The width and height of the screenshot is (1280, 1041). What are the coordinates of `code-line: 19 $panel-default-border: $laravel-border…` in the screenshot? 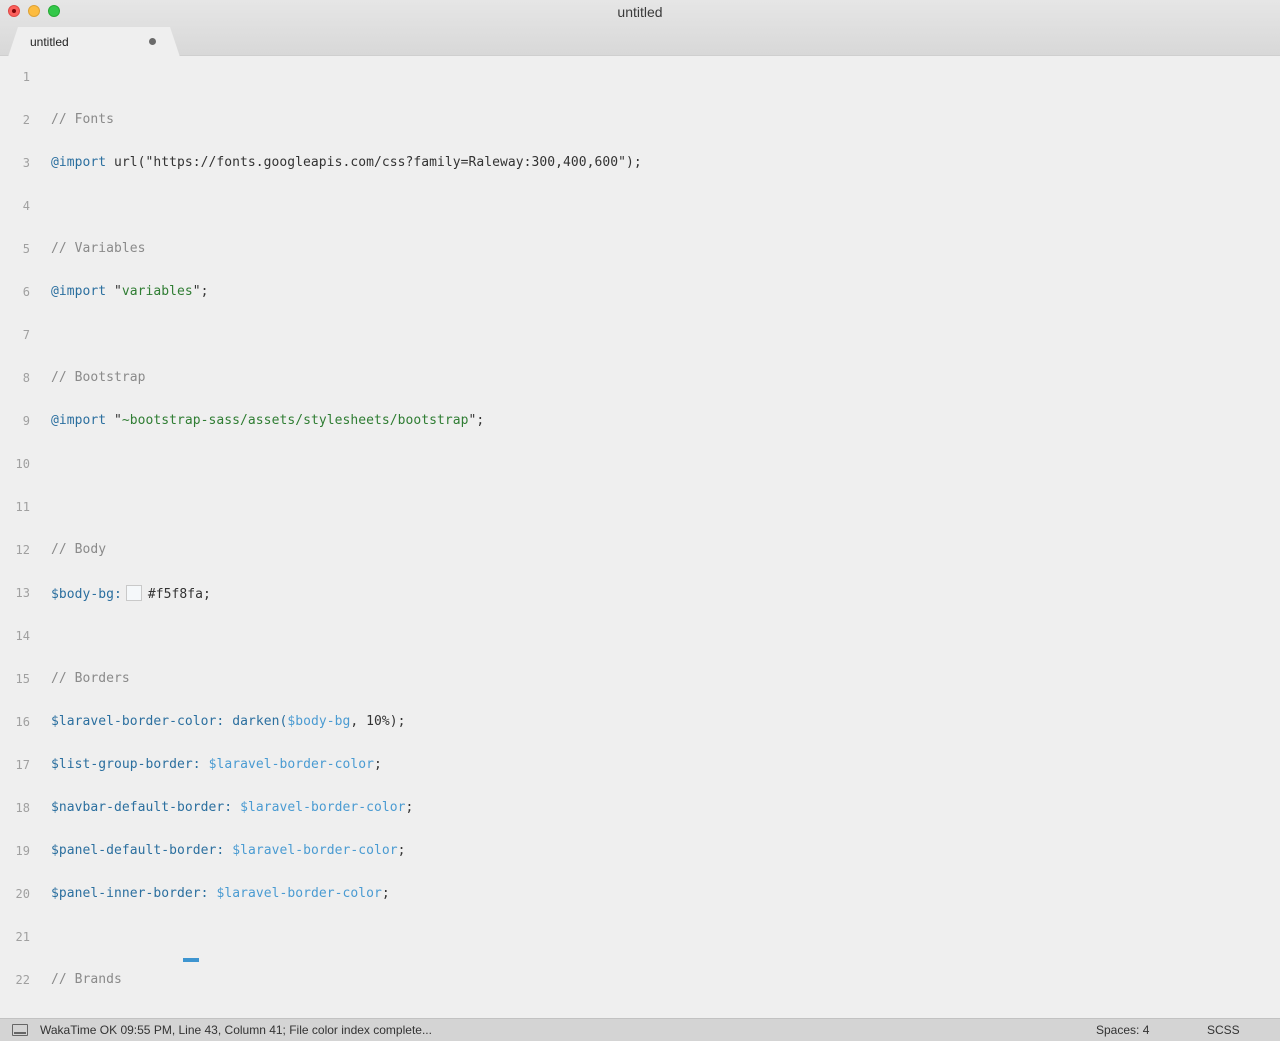 It's located at (640, 852).